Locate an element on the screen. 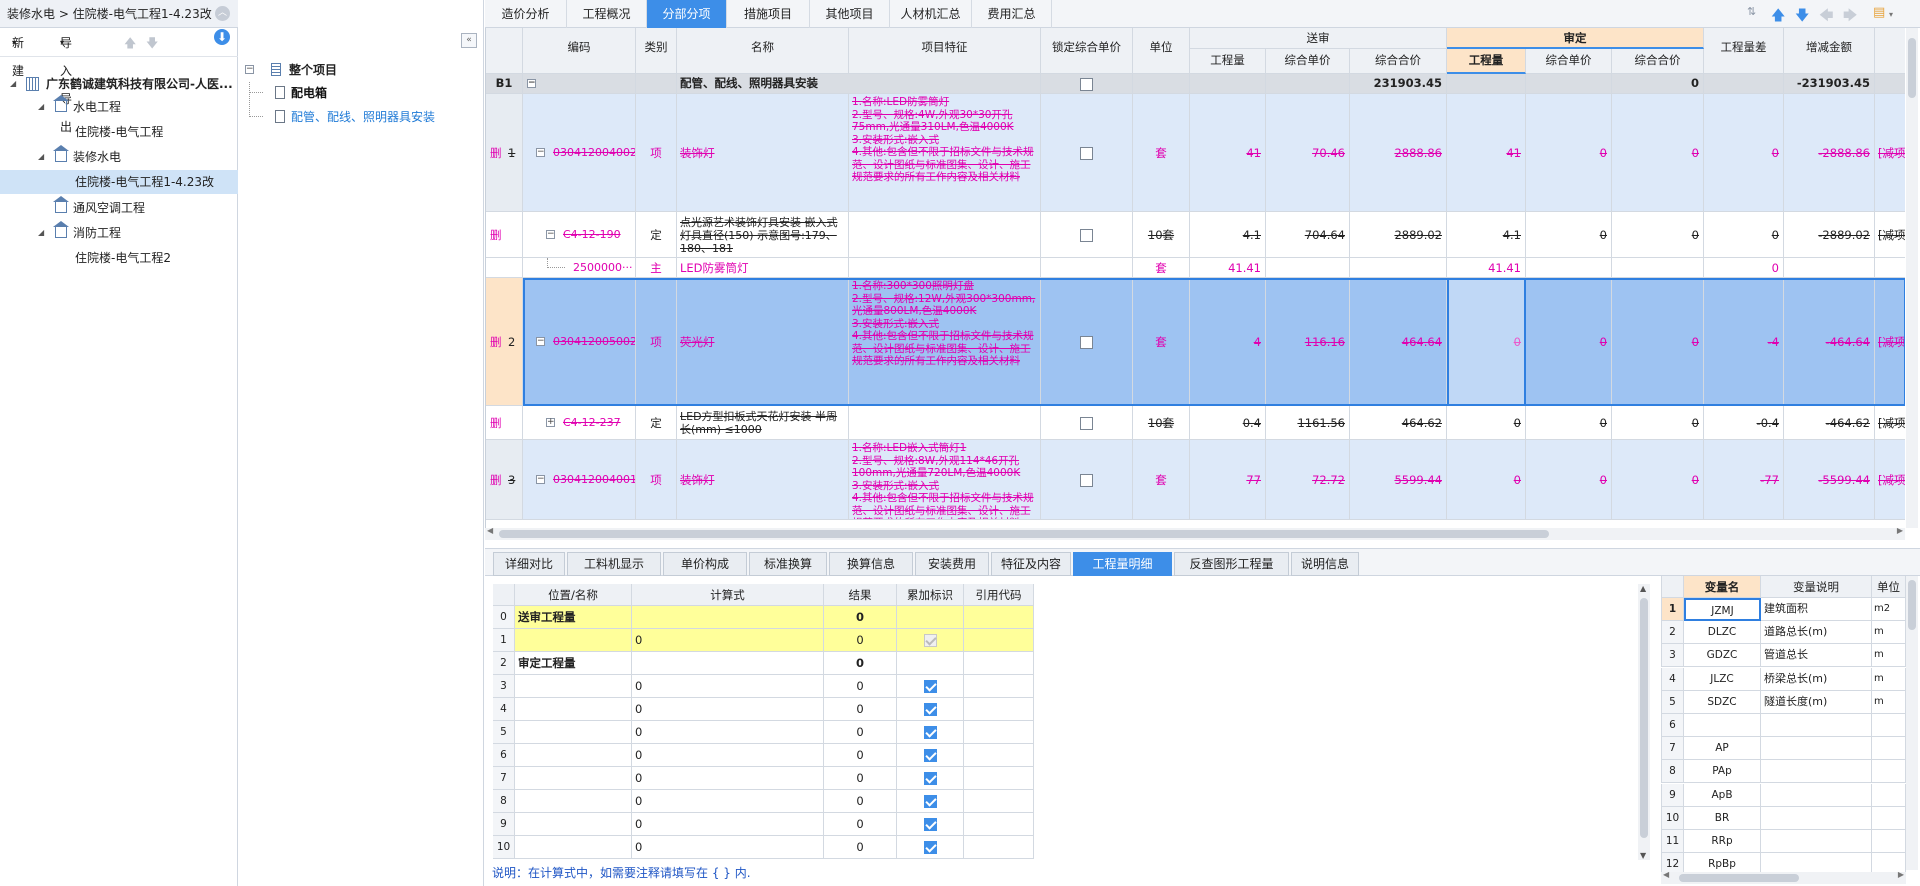  var-name-cell: AP is located at coordinates (1722, 749).